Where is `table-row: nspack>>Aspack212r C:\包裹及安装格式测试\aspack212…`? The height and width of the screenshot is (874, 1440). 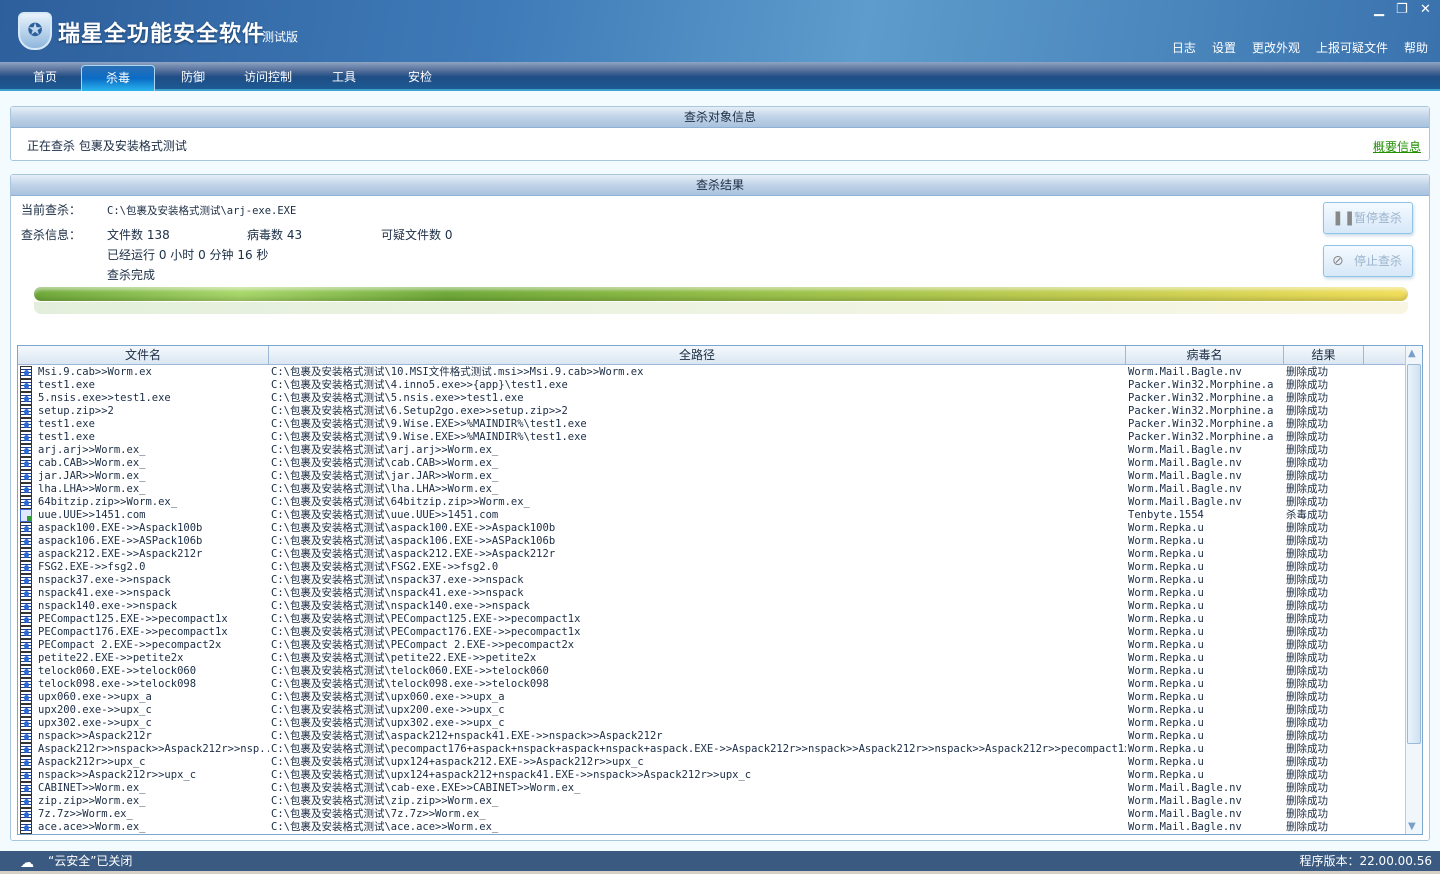 table-row: nspack>>Aspack212r C:\包裹及安装格式测试\aspack212… is located at coordinates (712, 736).